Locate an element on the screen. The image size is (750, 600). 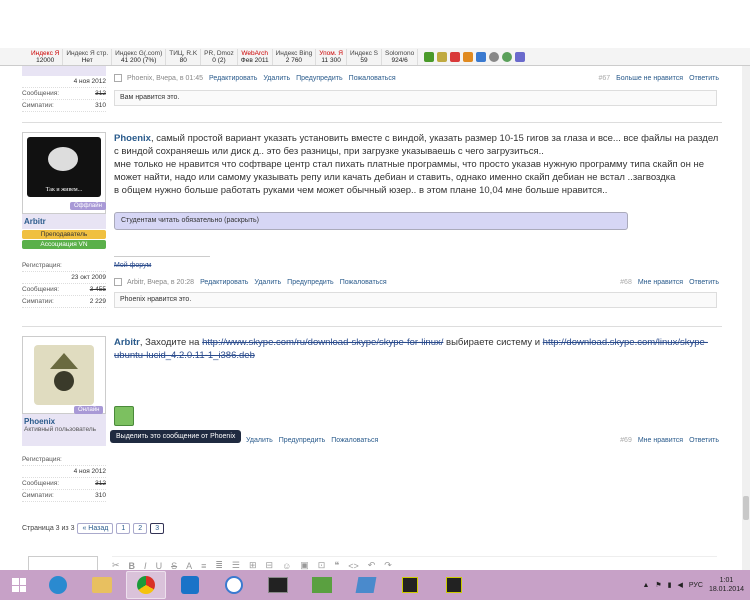
quoted-author: Arbitr is located at coordinates (127, 342).